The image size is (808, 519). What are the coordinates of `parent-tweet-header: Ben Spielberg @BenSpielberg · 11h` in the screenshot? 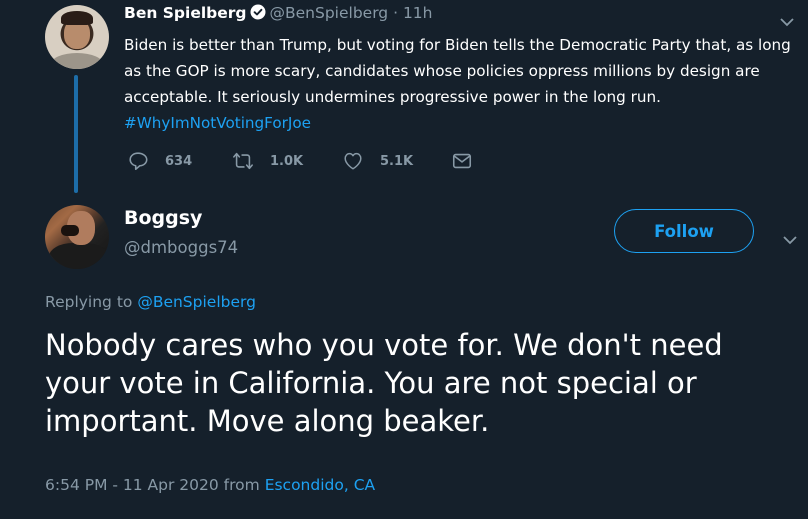 It's located at (278, 13).